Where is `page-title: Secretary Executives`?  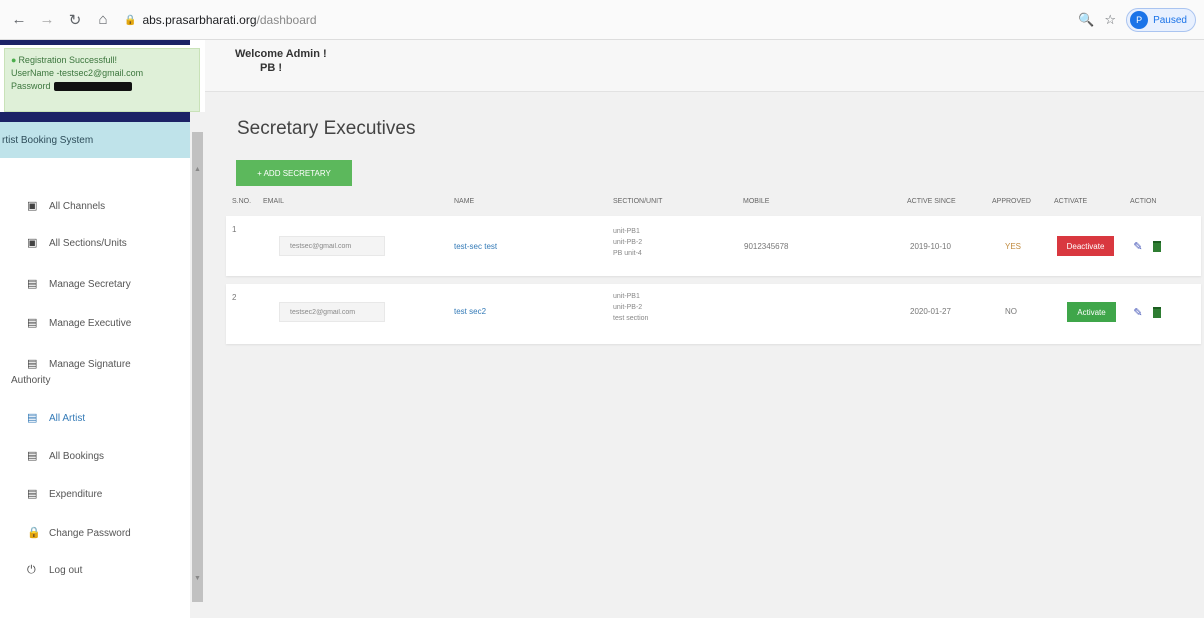
page-title: Secretary Executives is located at coordinates (326, 128).